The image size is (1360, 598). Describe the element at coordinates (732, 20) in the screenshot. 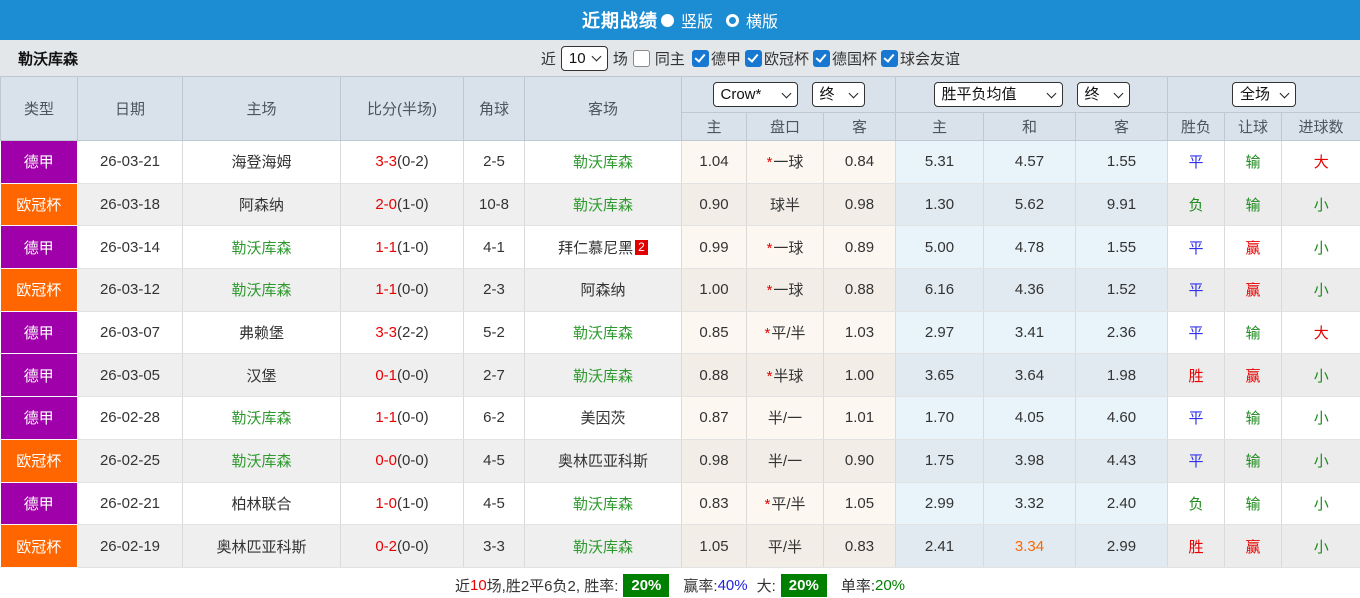

I see `horizontal-layout-radio` at that location.